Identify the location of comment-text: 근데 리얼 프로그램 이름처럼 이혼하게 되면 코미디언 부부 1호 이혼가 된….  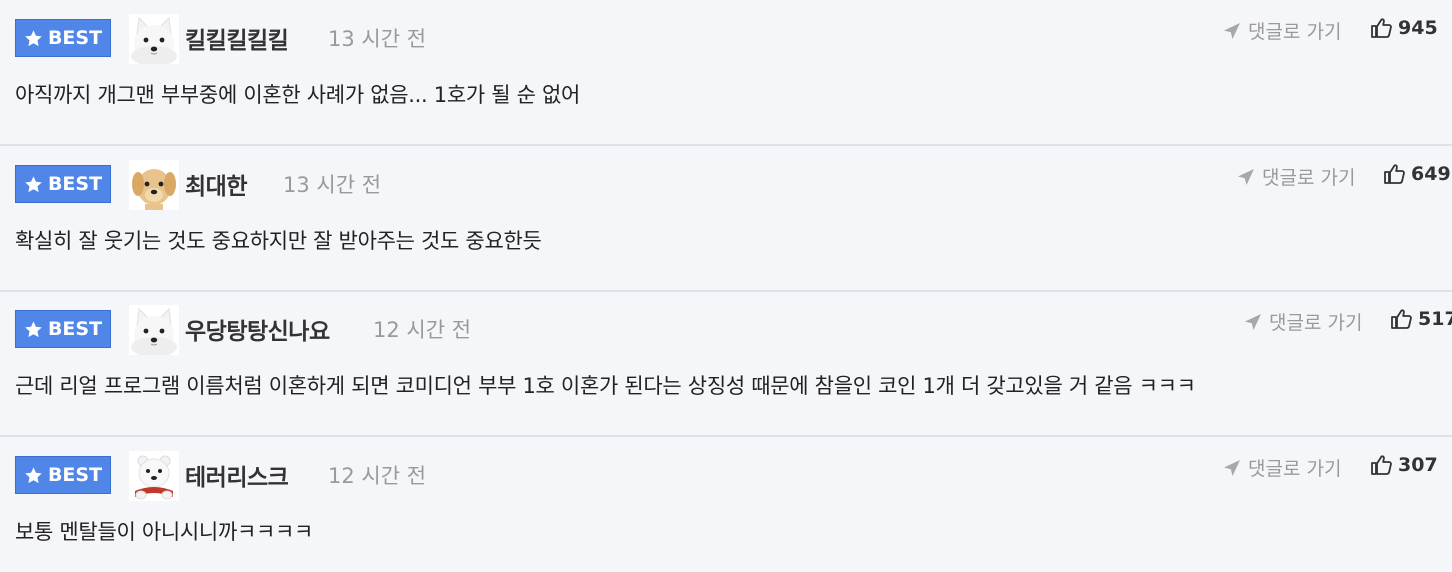
(605, 386).